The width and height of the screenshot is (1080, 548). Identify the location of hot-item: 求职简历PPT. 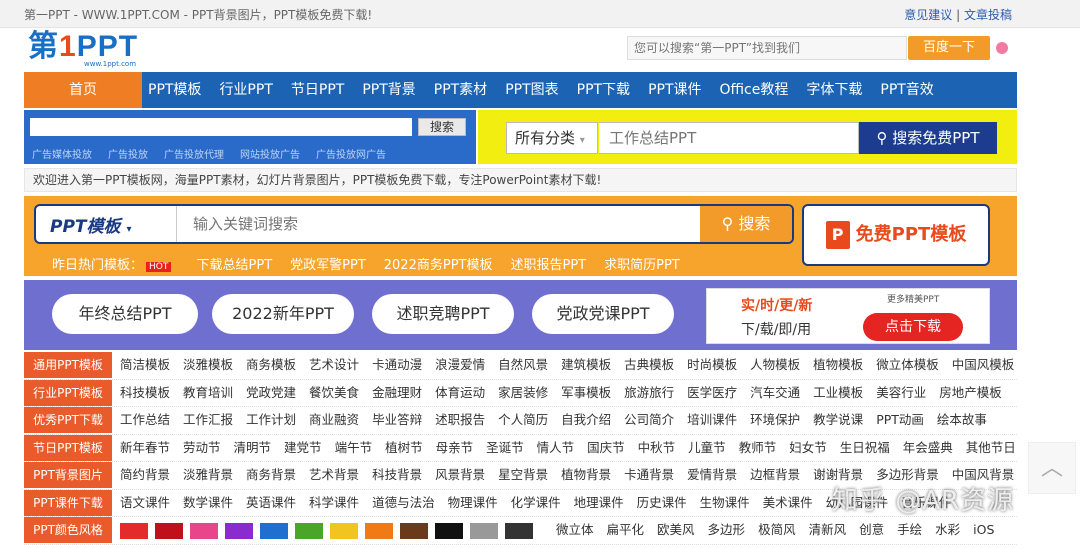
(642, 265).